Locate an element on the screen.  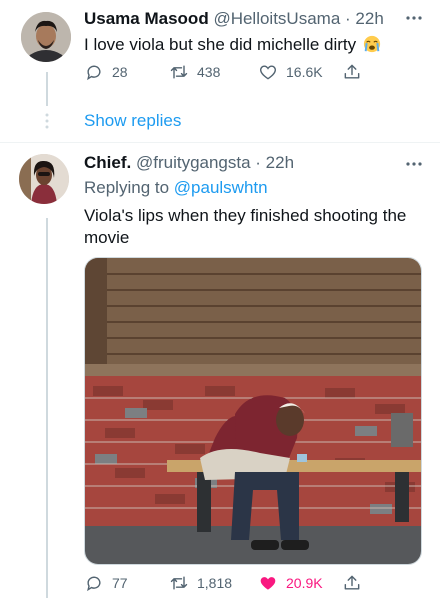
avatar-chief is located at coordinates (44, 179).